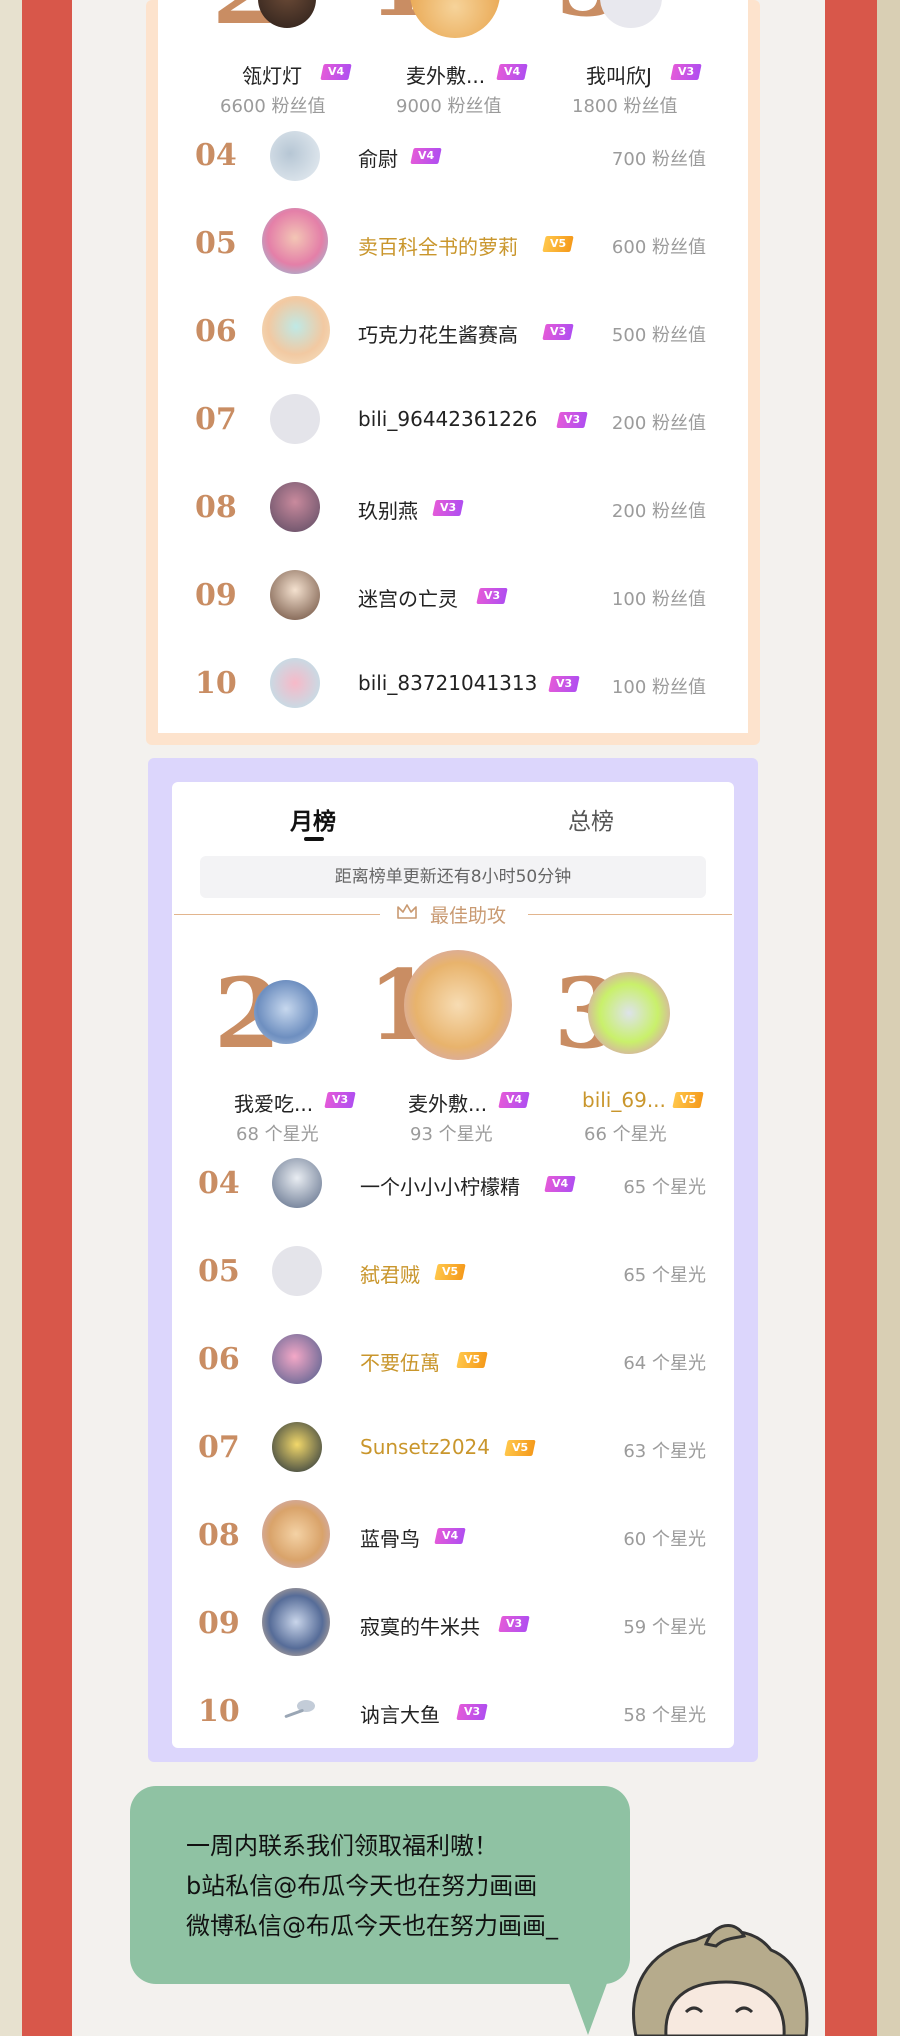 This screenshot has height=2036, width=900. What do you see at coordinates (362, 1886) in the screenshot?
I see `bubble-text-line: b站私信@布瓜今天也在努力画画` at bounding box center [362, 1886].